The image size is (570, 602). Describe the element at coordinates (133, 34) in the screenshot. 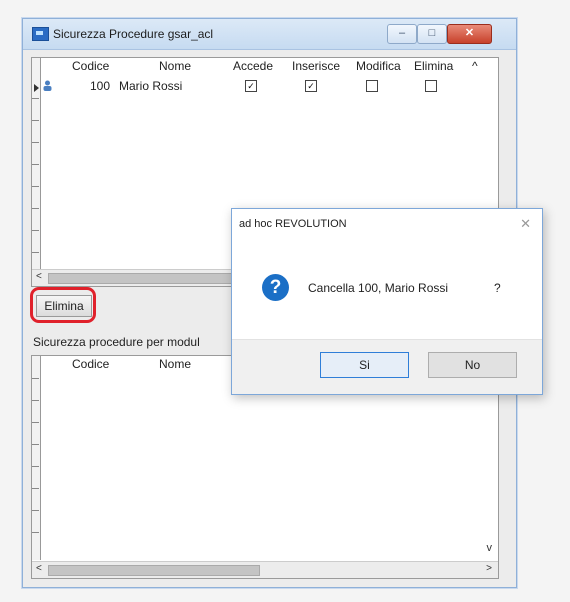

I see `window-title: Sicurezza Procedure gsar_acl` at that location.